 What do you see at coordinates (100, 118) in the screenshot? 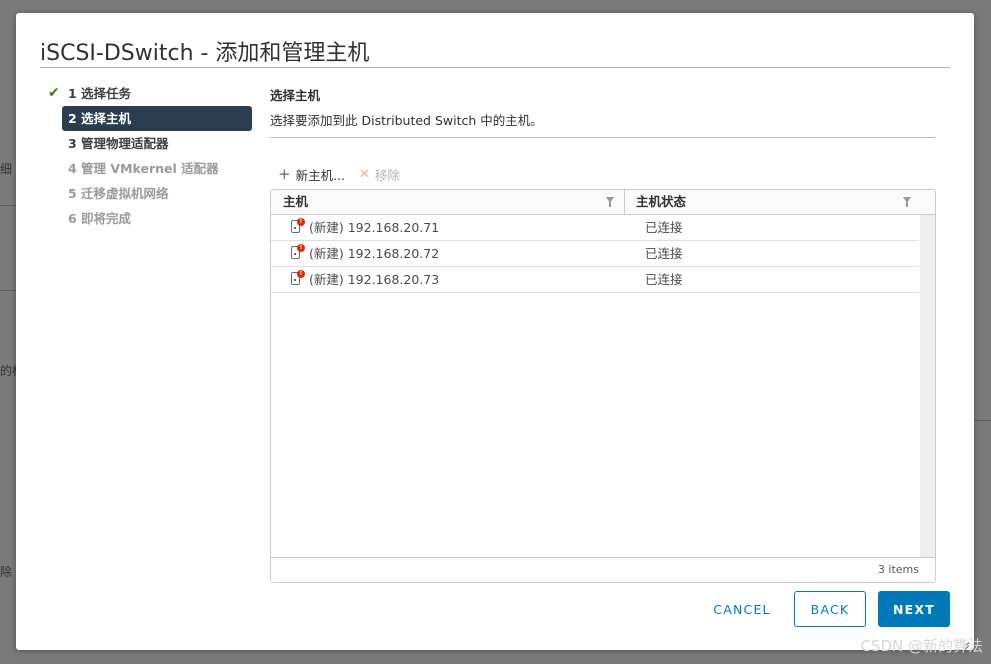
I see `step-label: 2 选择主机` at bounding box center [100, 118].